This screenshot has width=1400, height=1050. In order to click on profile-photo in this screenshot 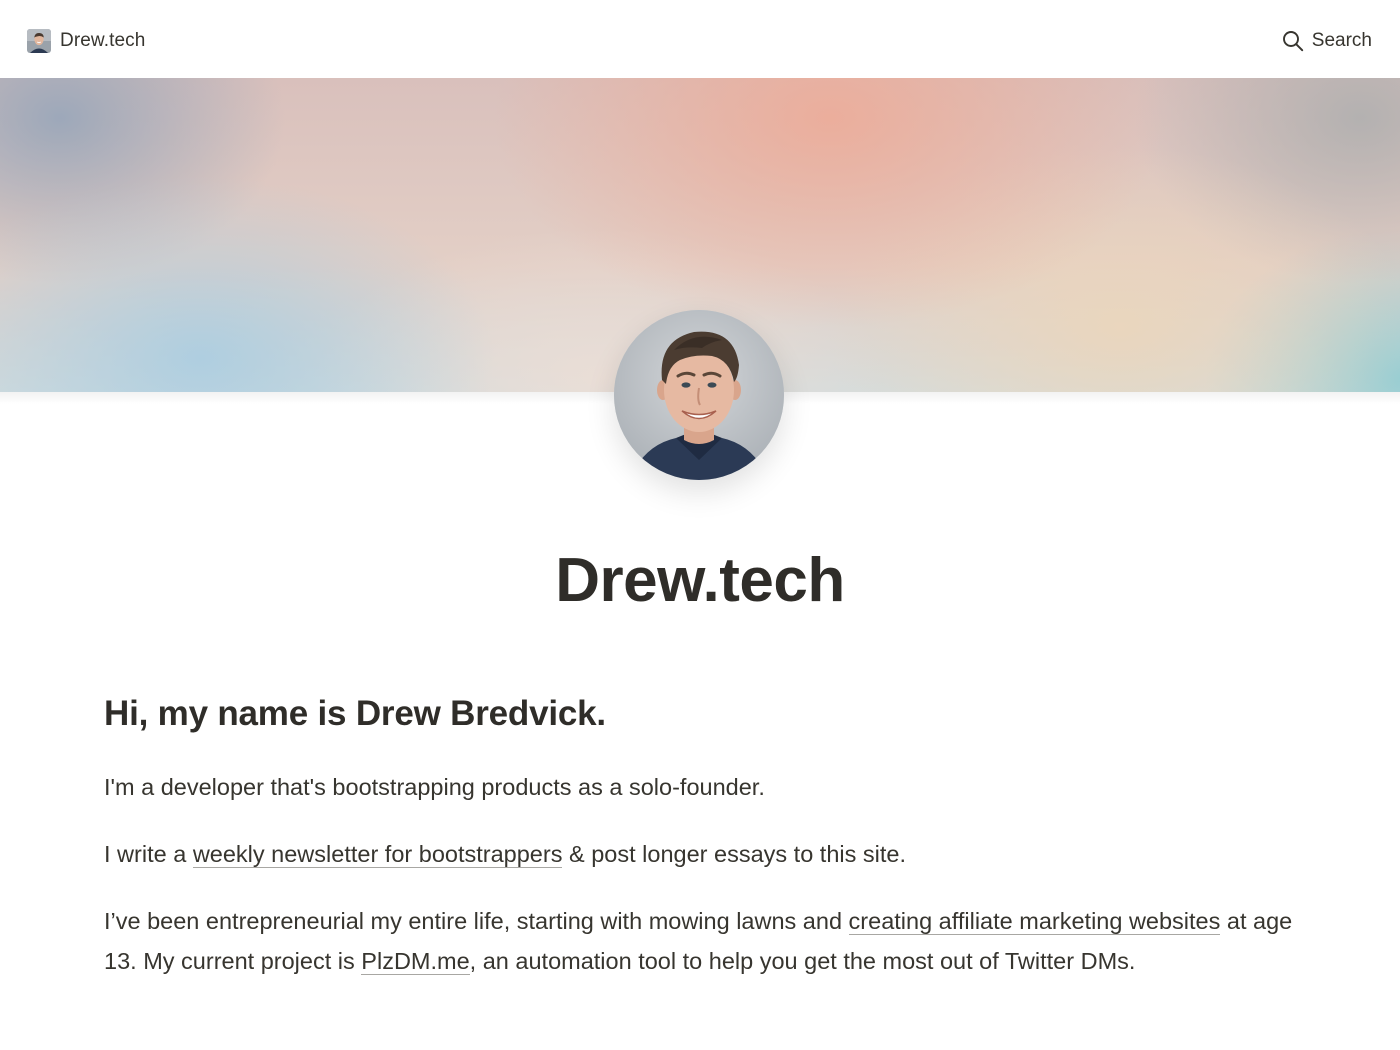, I will do `click(699, 395)`.